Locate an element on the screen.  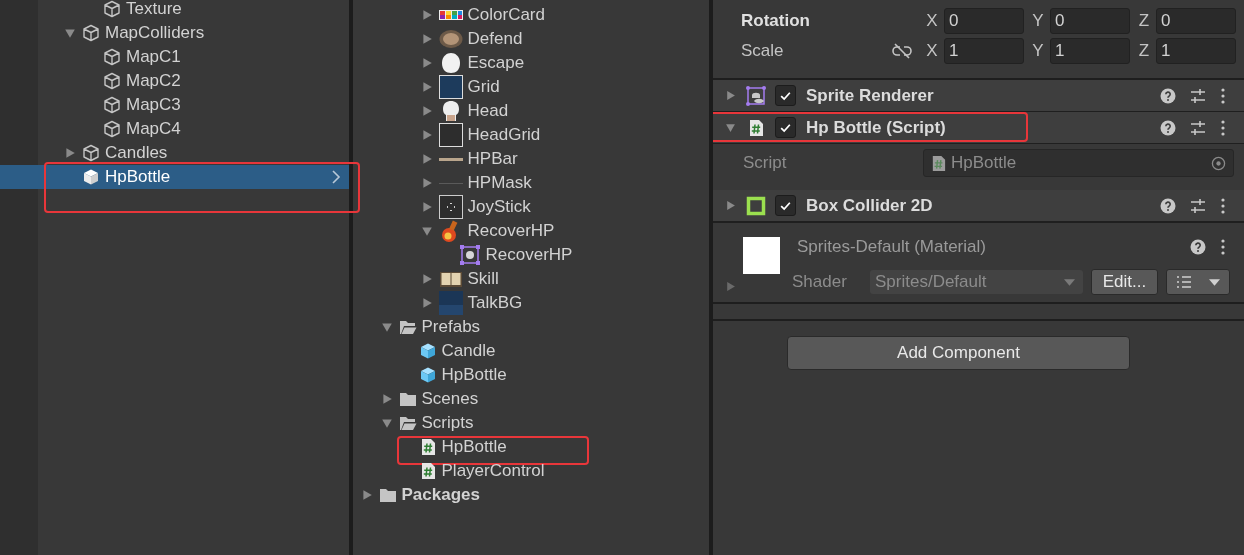
project-item: Prefabs is located at coordinates (530, 327).